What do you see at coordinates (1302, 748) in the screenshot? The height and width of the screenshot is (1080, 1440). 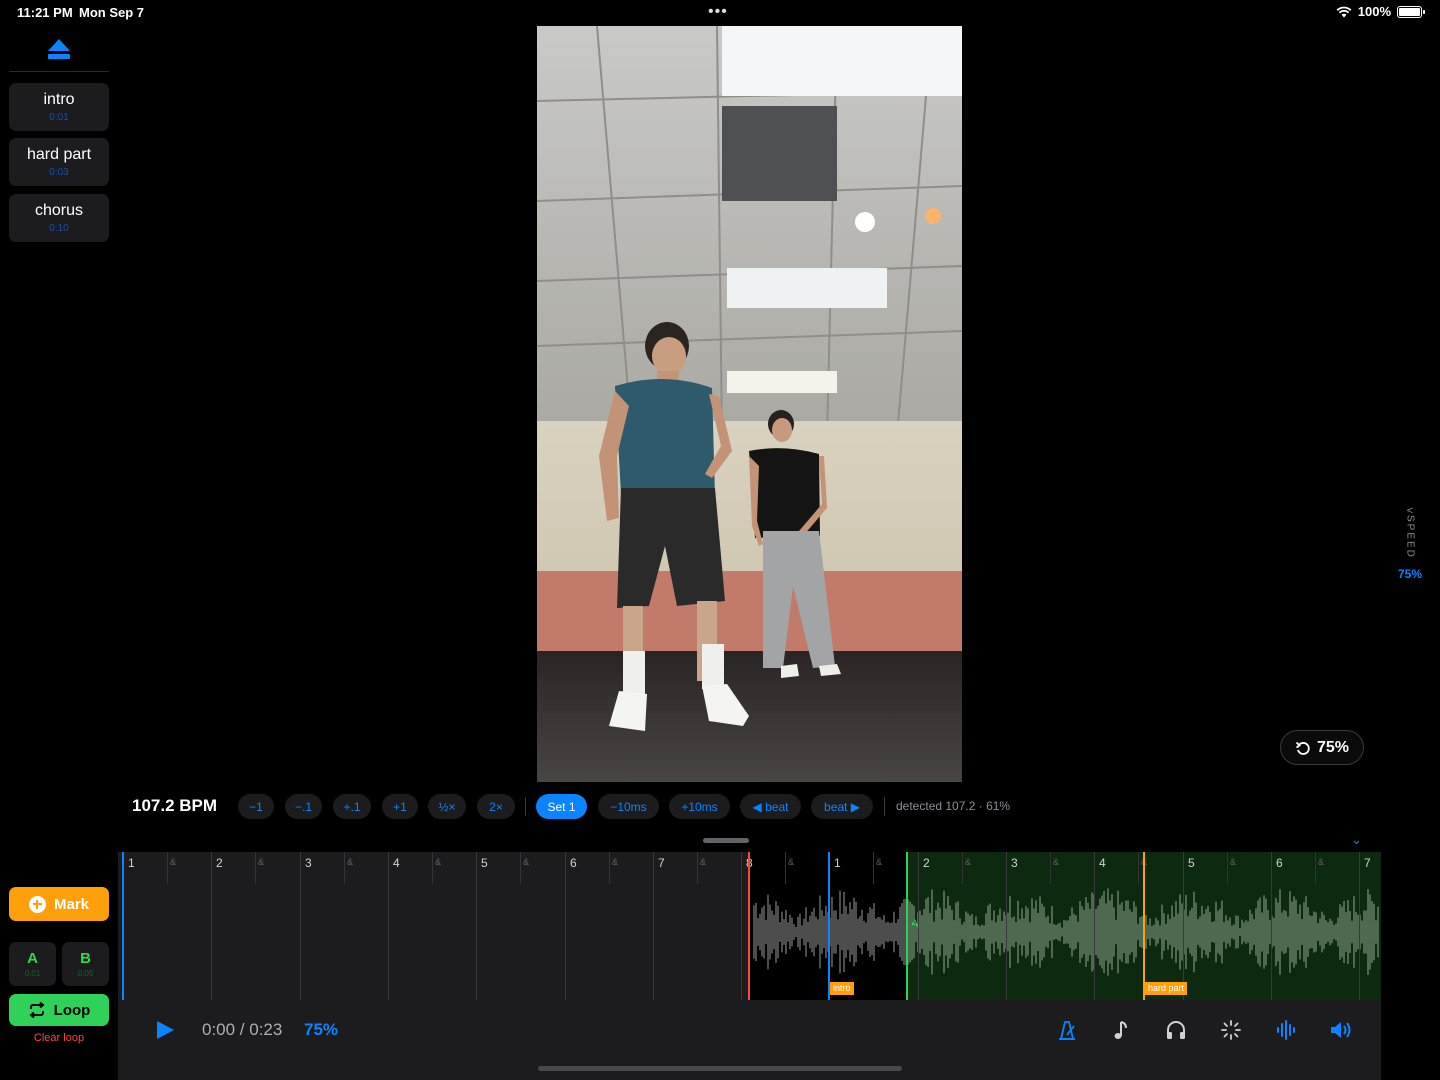 I see `rotate-left-icon` at bounding box center [1302, 748].